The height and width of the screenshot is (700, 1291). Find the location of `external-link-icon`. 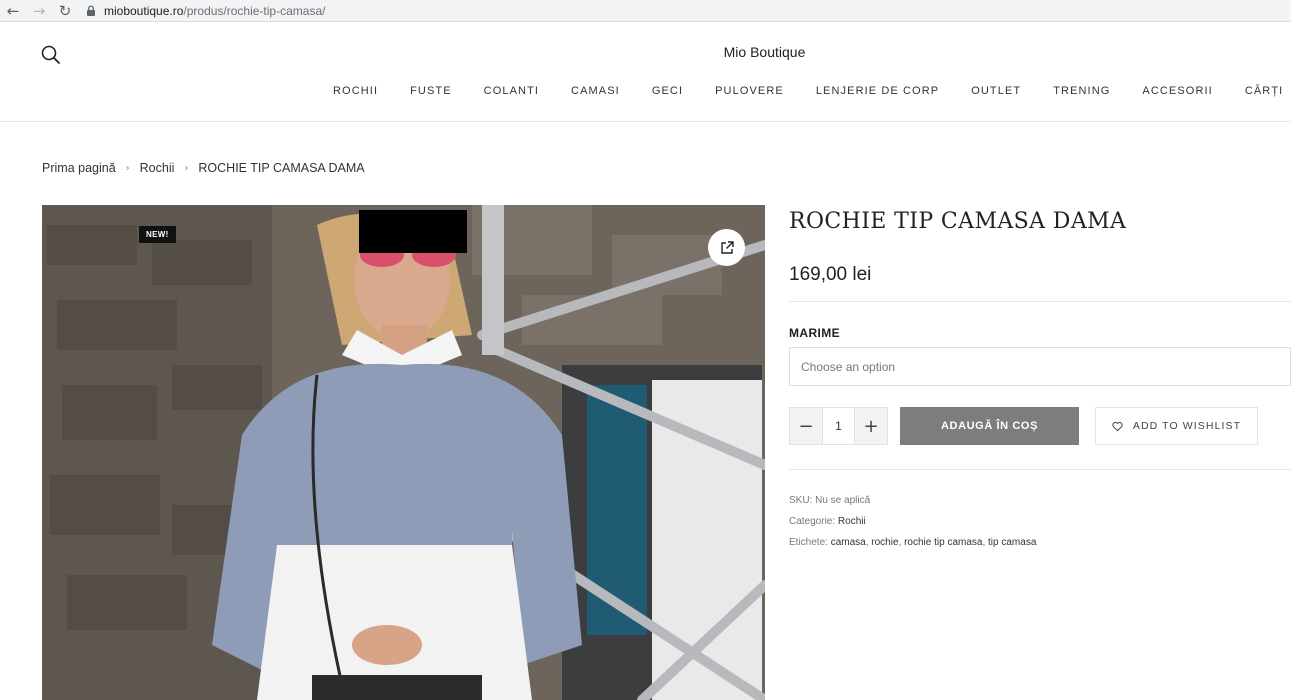

external-link-icon is located at coordinates (727, 248).